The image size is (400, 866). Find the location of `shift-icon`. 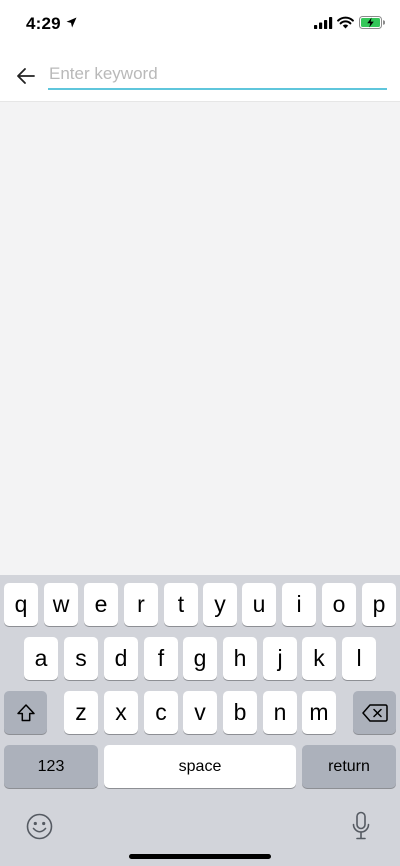

shift-icon is located at coordinates (25, 712).